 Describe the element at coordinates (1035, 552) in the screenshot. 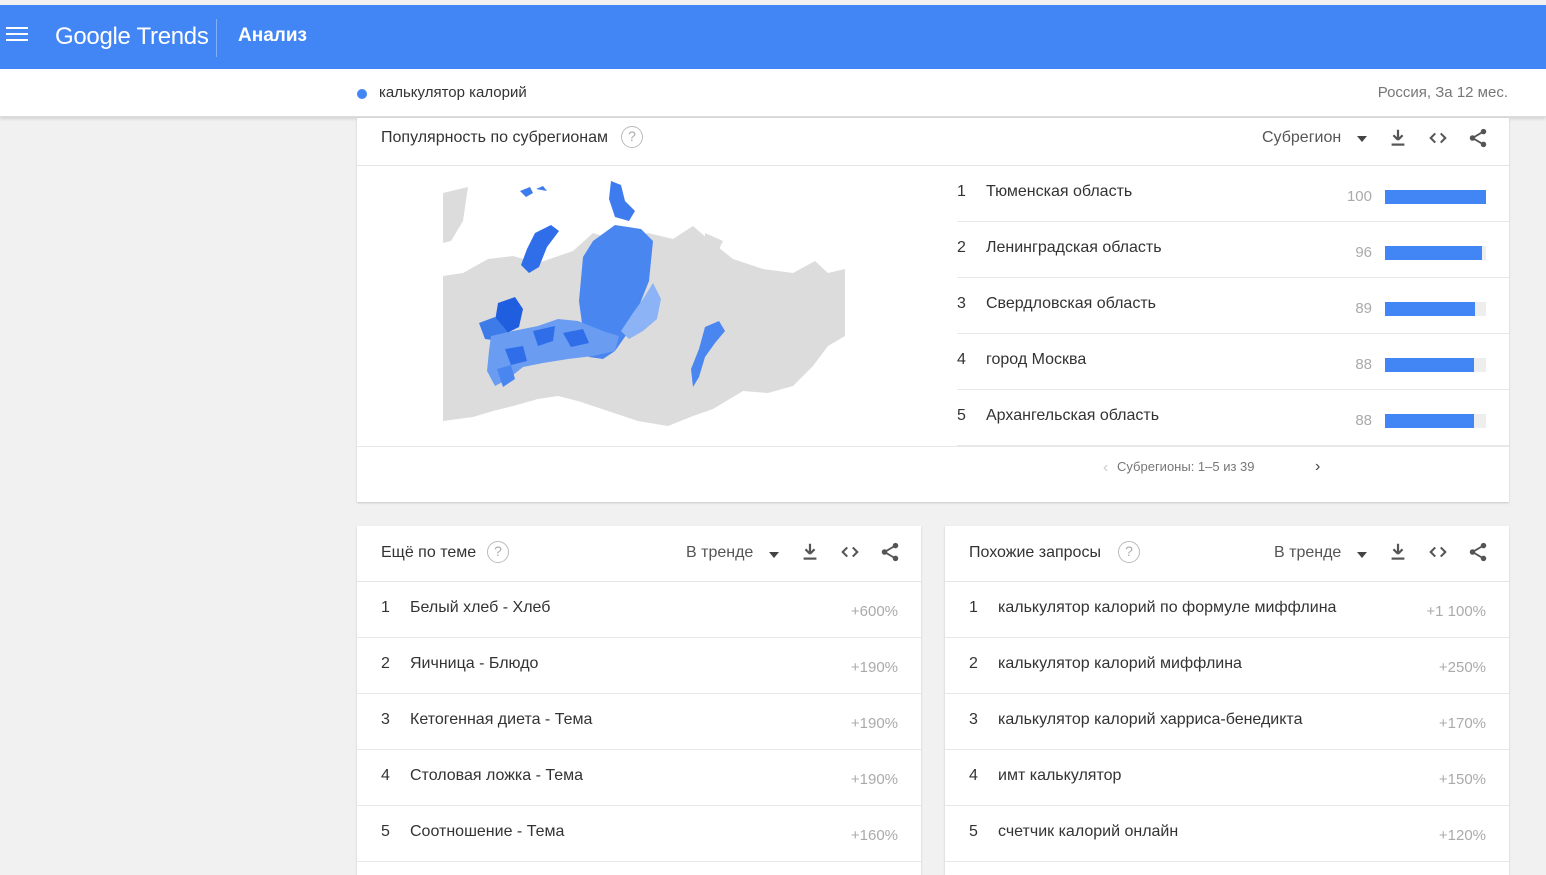

I see `card-title: Похожие запросы` at that location.